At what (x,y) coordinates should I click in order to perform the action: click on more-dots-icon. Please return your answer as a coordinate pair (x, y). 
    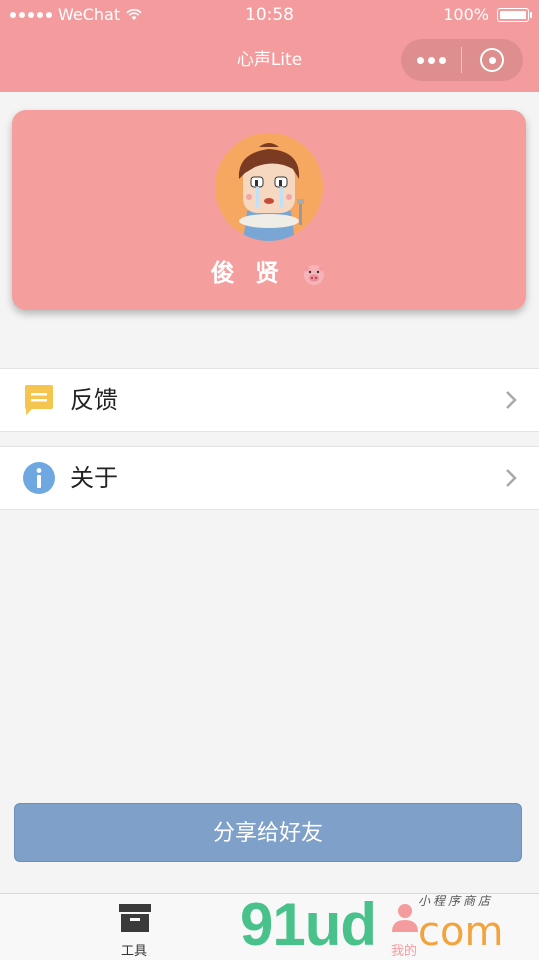
    Looking at the image, I should click on (420, 60).